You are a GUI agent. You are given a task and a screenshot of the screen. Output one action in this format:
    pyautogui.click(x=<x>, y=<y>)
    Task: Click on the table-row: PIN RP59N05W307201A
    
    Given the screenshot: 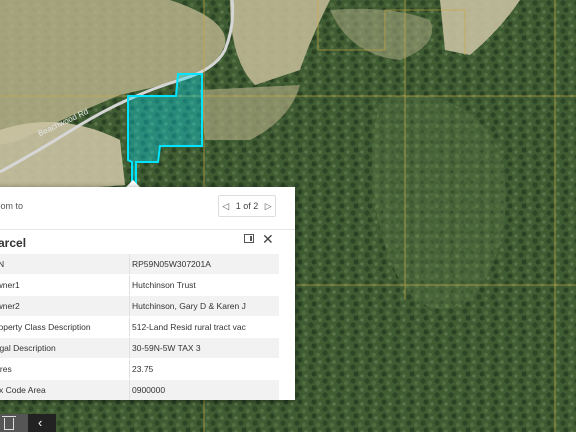 What is the action you would take?
    pyautogui.click(x=139, y=264)
    